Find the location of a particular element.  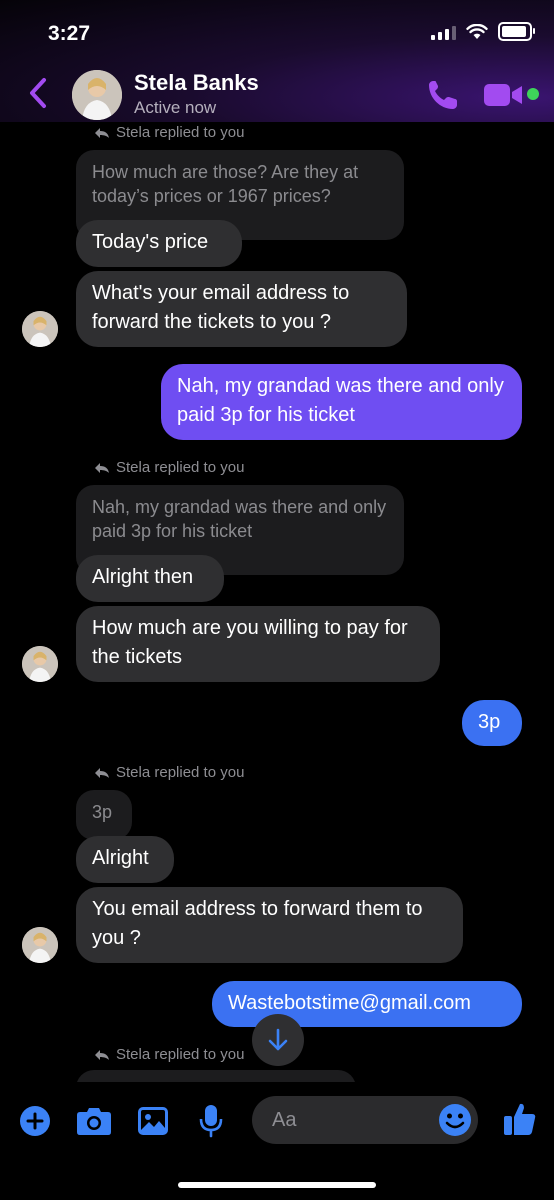

incoming-message: Today's price is located at coordinates (159, 243).